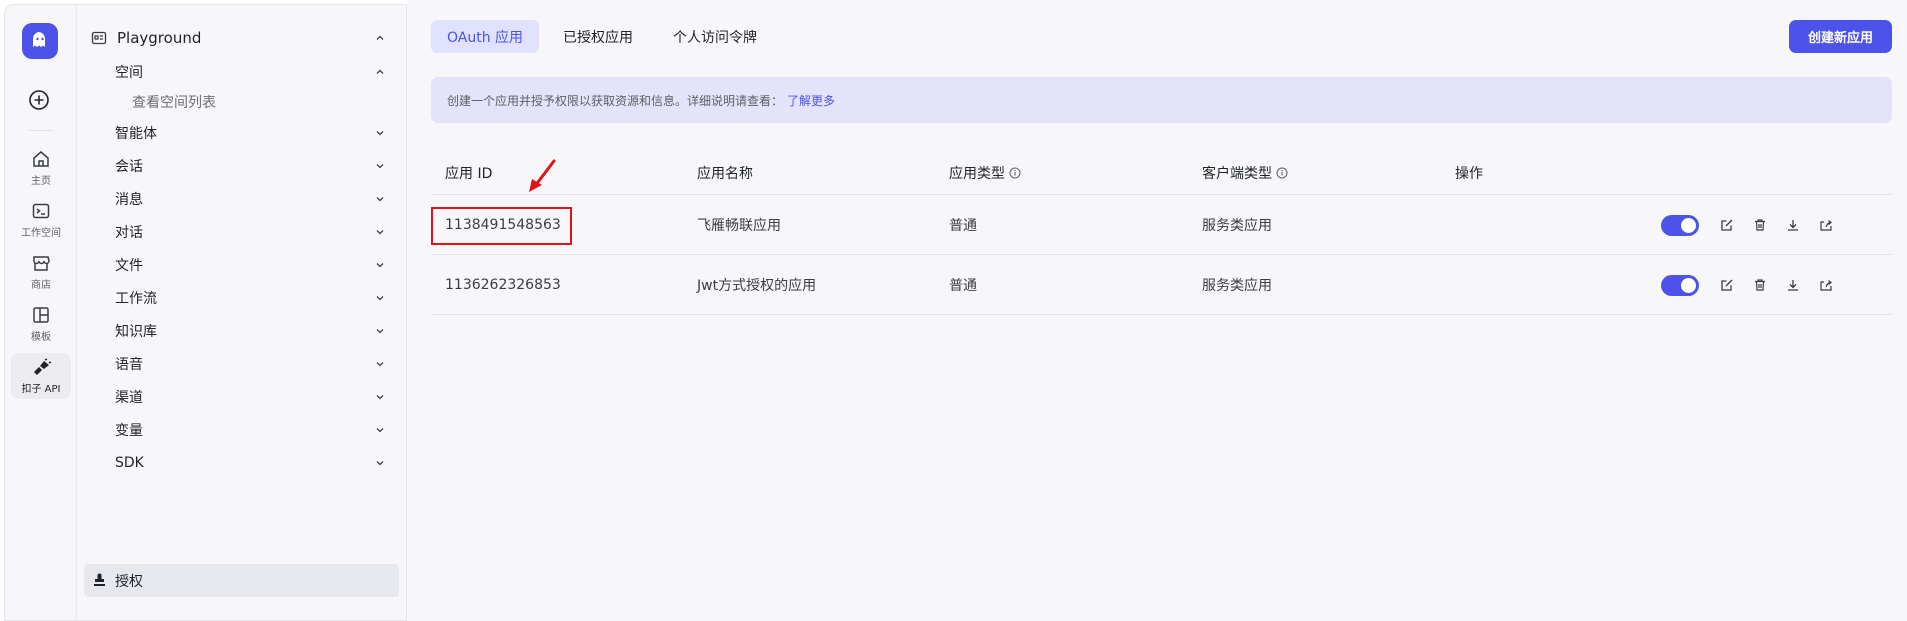 The image size is (1907, 621). What do you see at coordinates (469, 174) in the screenshot?
I see `col-app-id: 应用 ID` at bounding box center [469, 174].